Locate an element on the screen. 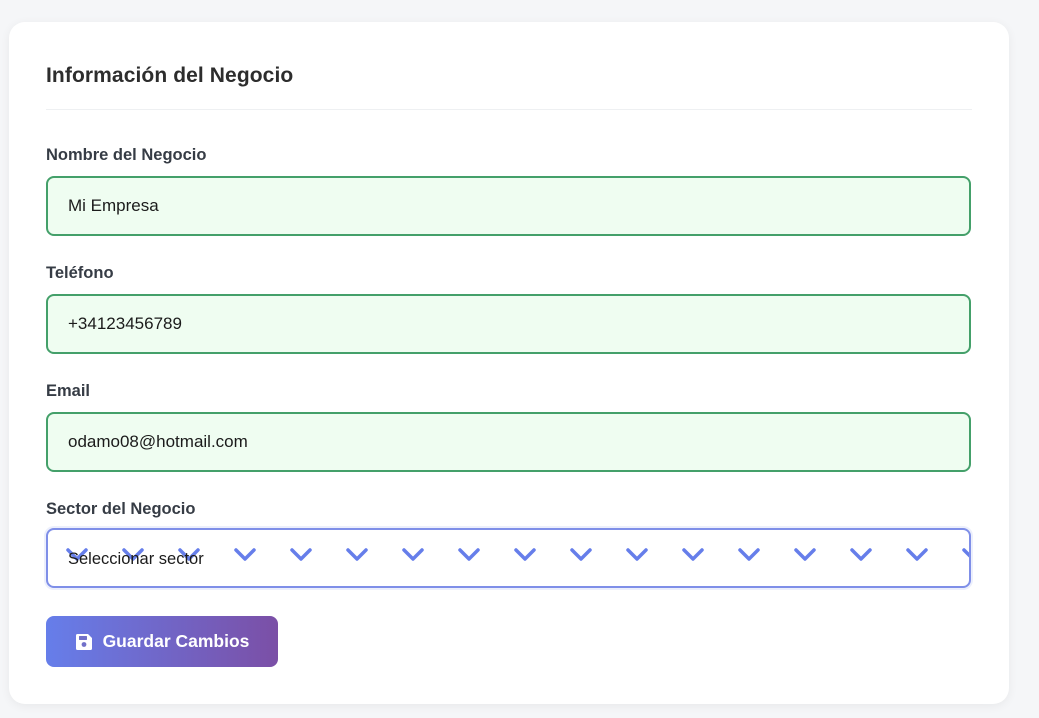  card-title: Información del Negocio is located at coordinates (170, 75).